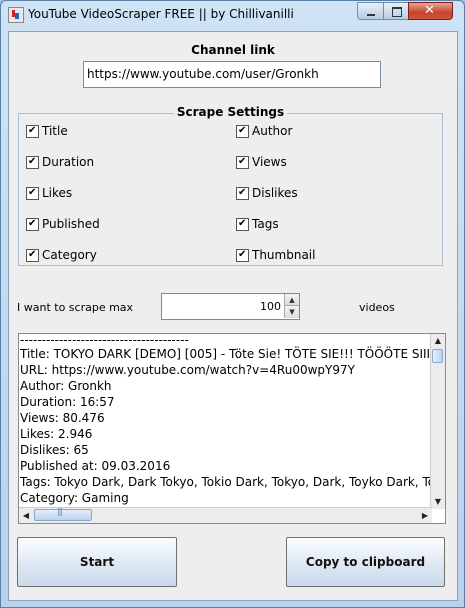 This screenshot has width=465, height=608. What do you see at coordinates (437, 421) in the screenshot?
I see `vertical-scrollbar: ▲ ▼` at bounding box center [437, 421].